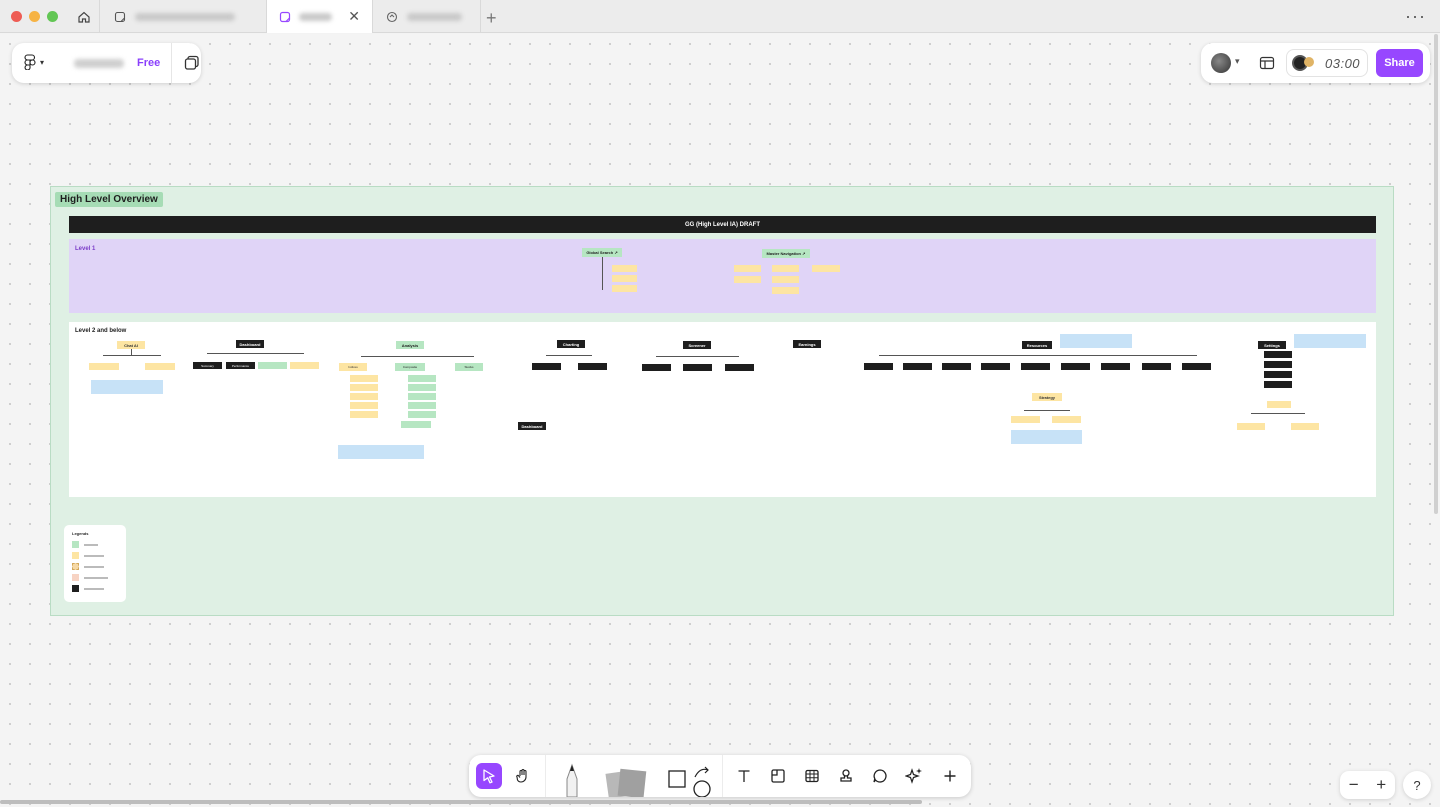 The height and width of the screenshot is (807, 1440). Describe the element at coordinates (95, 563) in the screenshot. I see `legend-card: Legends` at that location.